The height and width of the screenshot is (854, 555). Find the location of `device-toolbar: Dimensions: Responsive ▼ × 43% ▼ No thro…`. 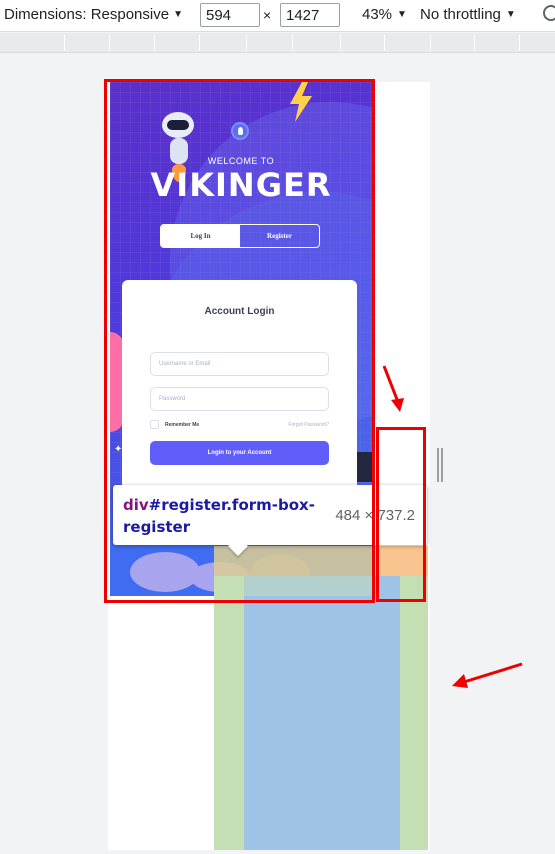

device-toolbar: Dimensions: Responsive ▼ × 43% ▼ No thro… is located at coordinates (277, 16).